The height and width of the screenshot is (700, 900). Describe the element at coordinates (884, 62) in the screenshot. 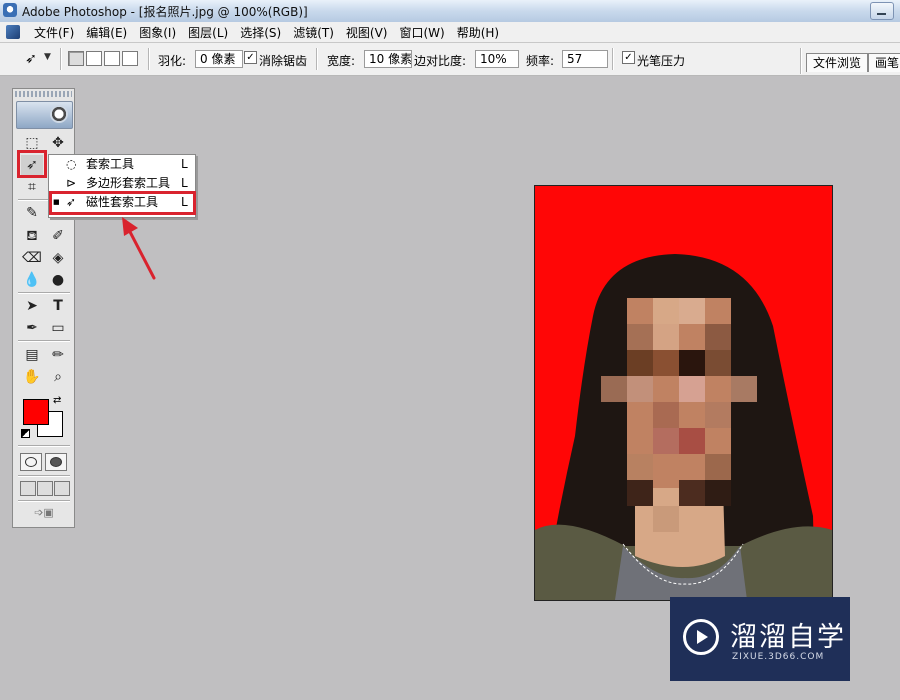

I see `tab-brushes: 画笔` at that location.